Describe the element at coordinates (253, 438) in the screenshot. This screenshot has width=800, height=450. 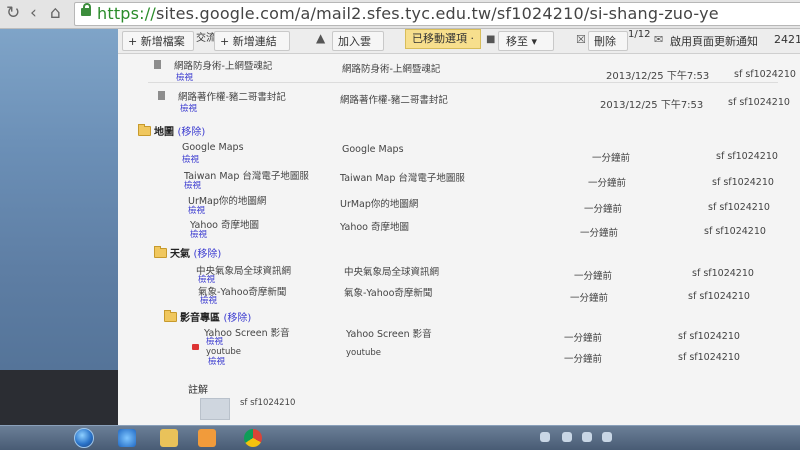
I see `chrome-icon` at that location.